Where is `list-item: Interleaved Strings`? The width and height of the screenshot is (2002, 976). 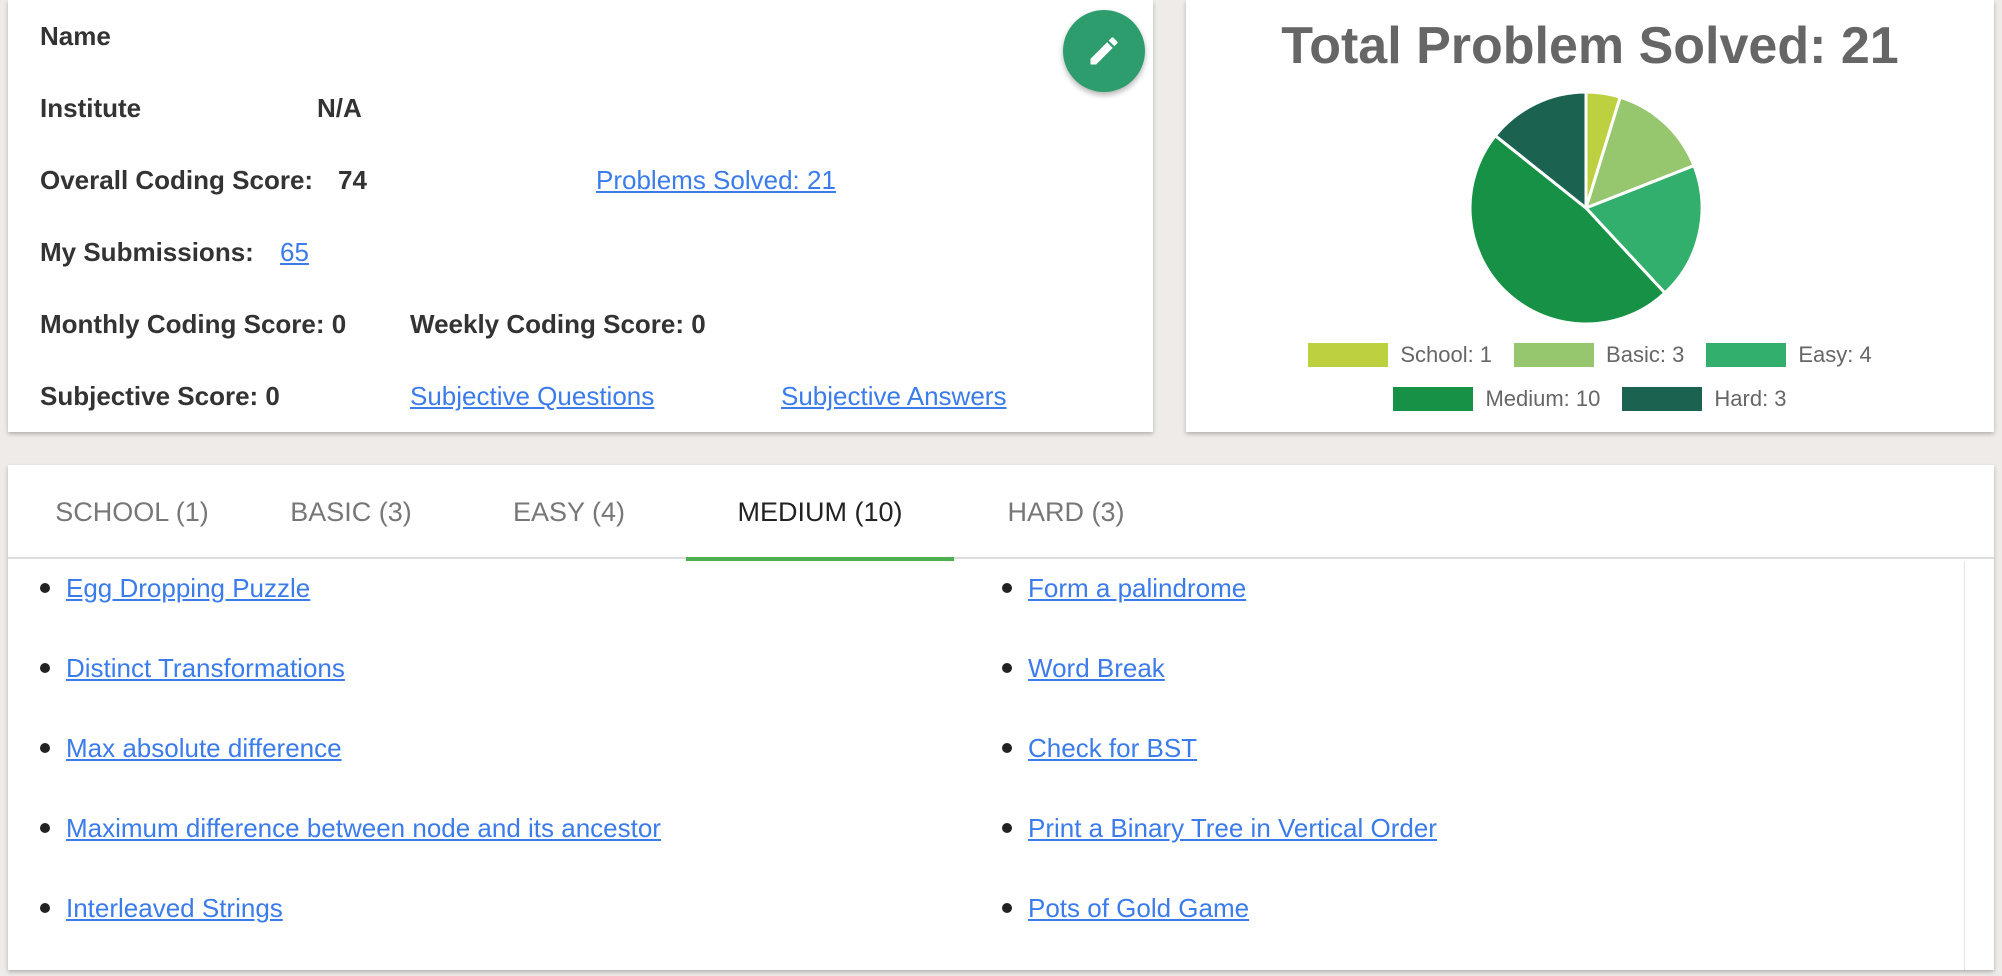 list-item: Interleaved Strings is located at coordinates (161, 908).